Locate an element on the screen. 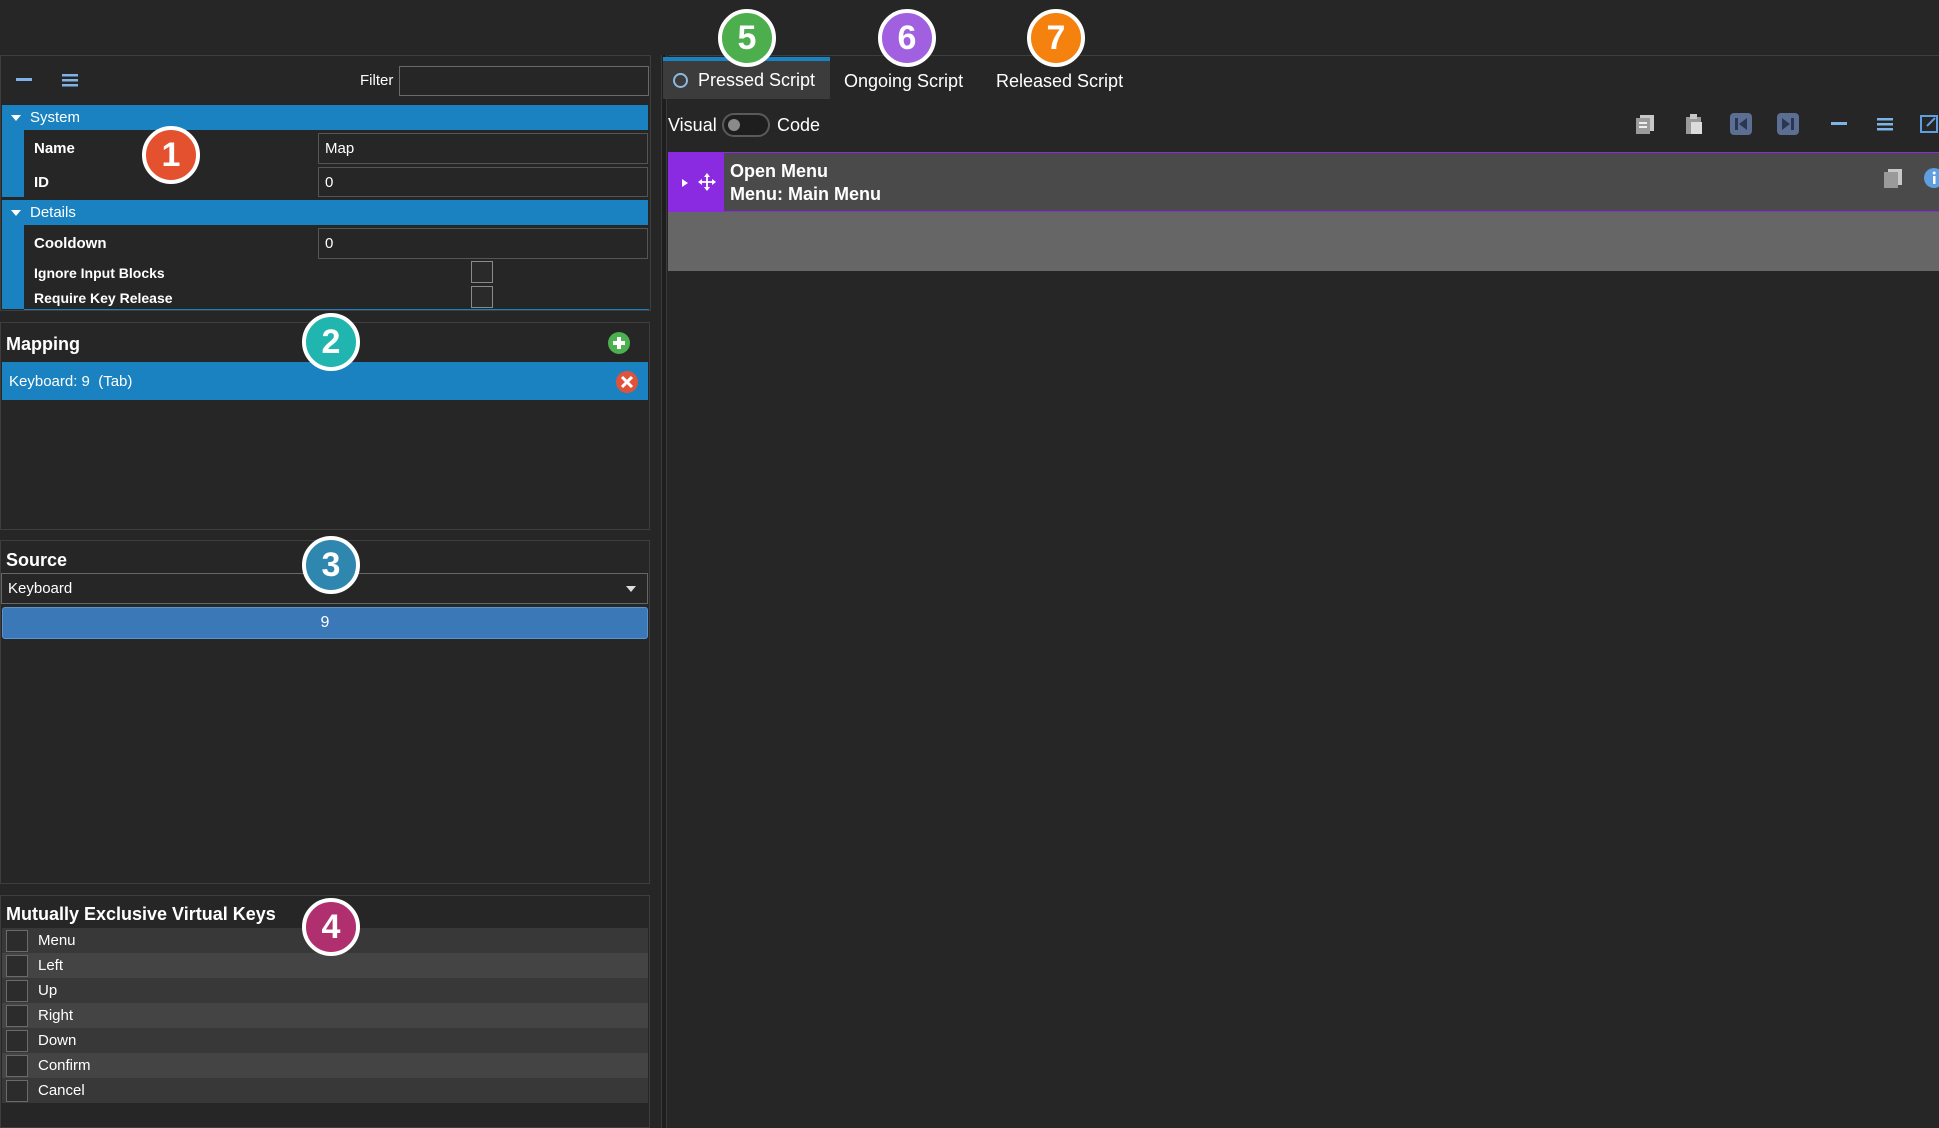 The image size is (1939, 1128). key-label: Menu is located at coordinates (57, 940).